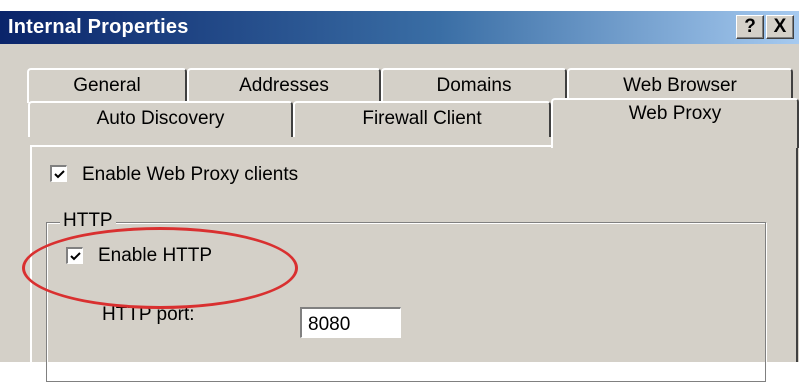 This screenshot has height=382, width=799. I want to click on dialog-title: Internal Properties, so click(98, 27).